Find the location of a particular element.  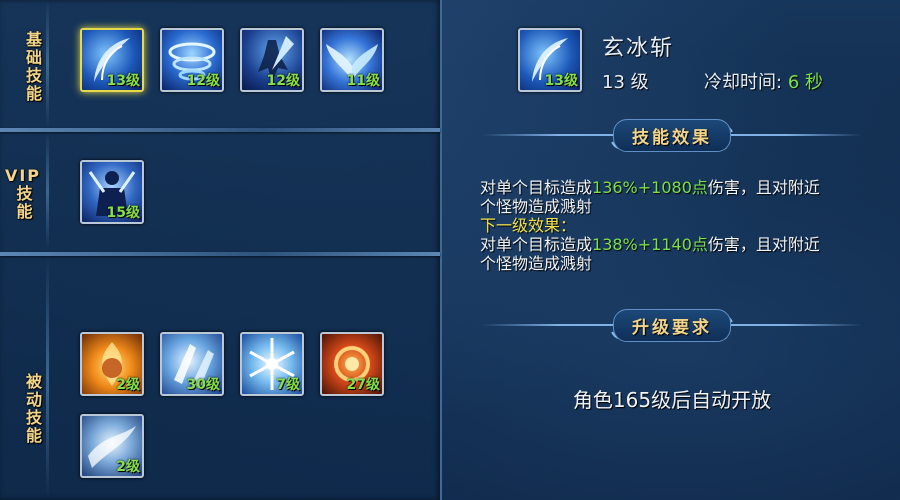

skill-fire-aura: 2级 is located at coordinates (112, 364).